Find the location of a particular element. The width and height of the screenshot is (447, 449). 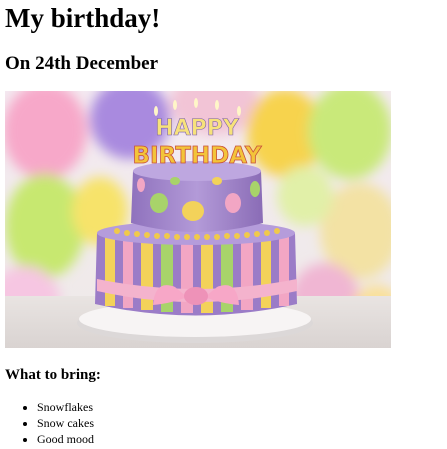

topper-birthday: BIRTHDAY is located at coordinates (196, 156).